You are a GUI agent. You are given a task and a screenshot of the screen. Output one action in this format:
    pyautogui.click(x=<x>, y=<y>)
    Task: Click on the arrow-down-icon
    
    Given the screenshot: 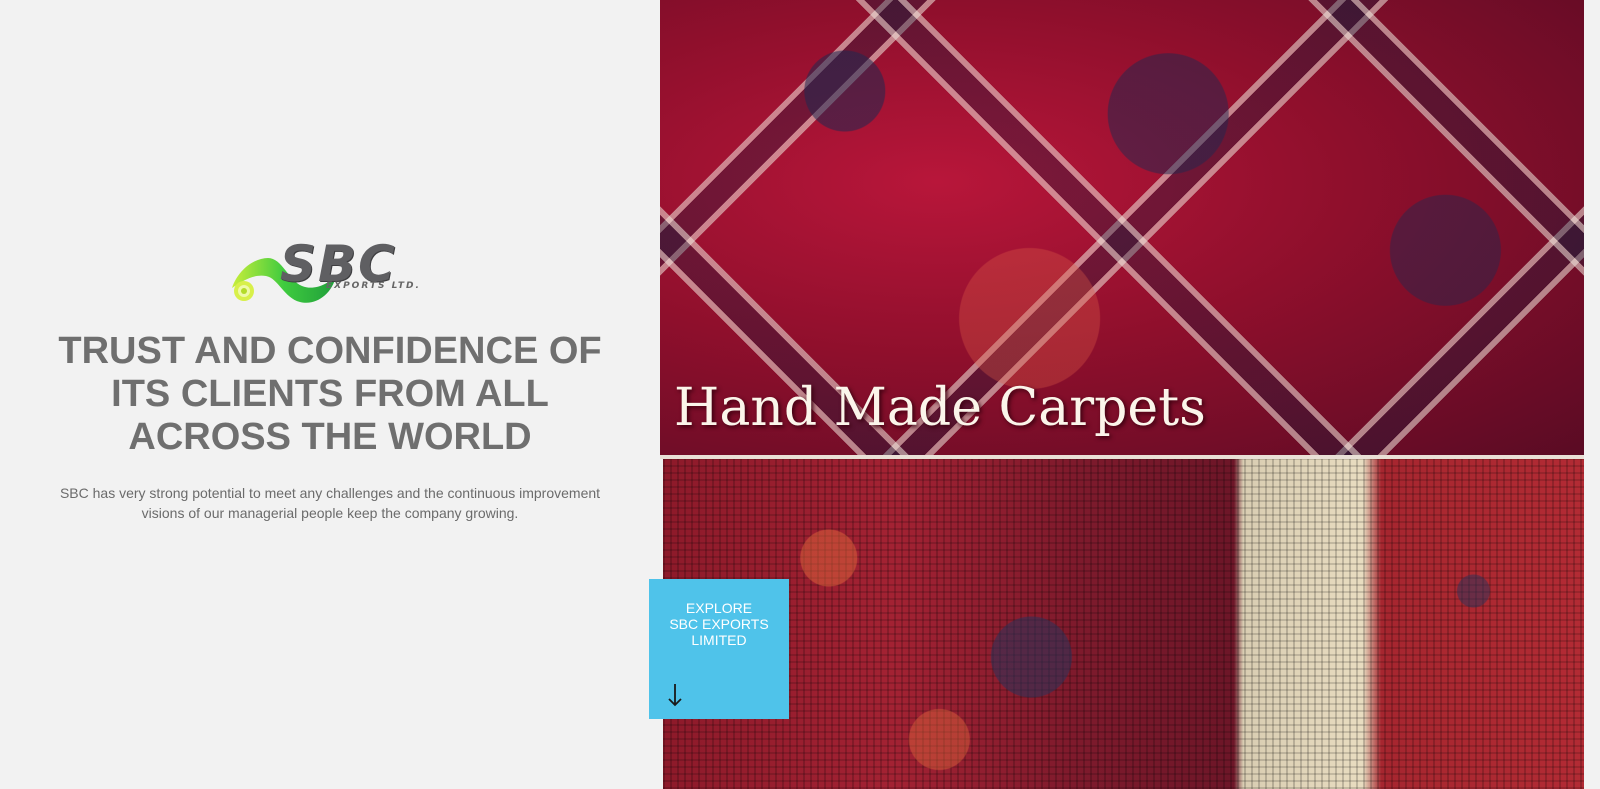 What is the action you would take?
    pyautogui.click(x=675, y=695)
    